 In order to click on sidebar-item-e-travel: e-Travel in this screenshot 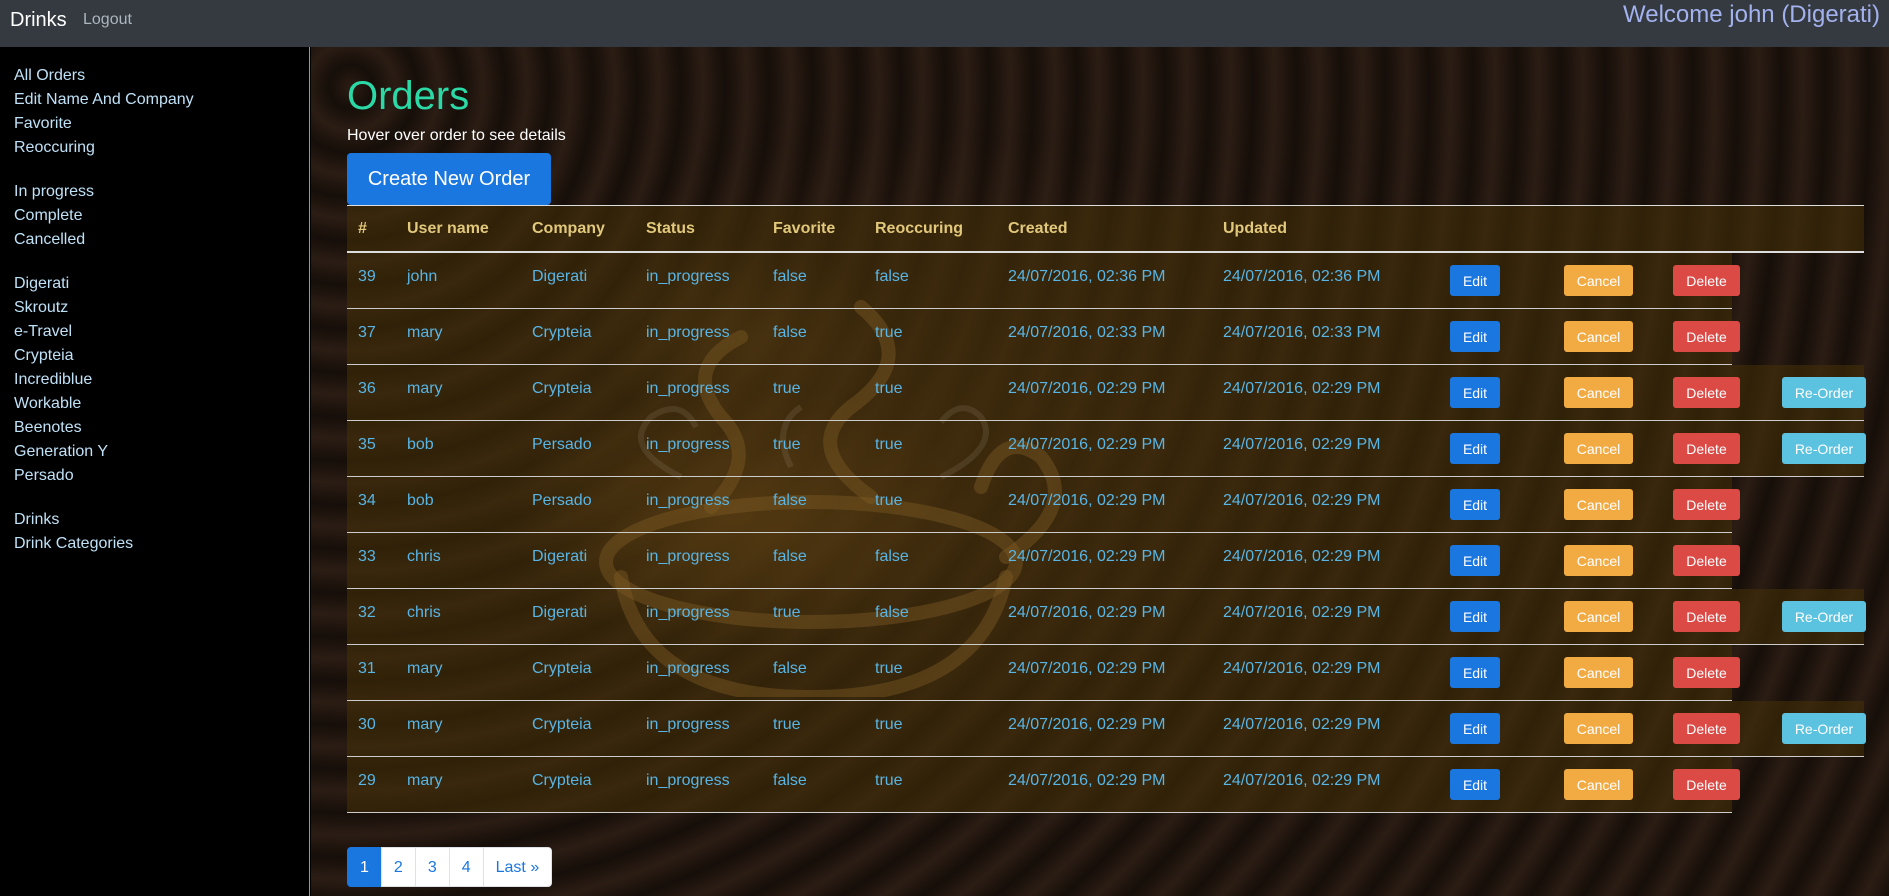, I will do `click(61, 332)`.